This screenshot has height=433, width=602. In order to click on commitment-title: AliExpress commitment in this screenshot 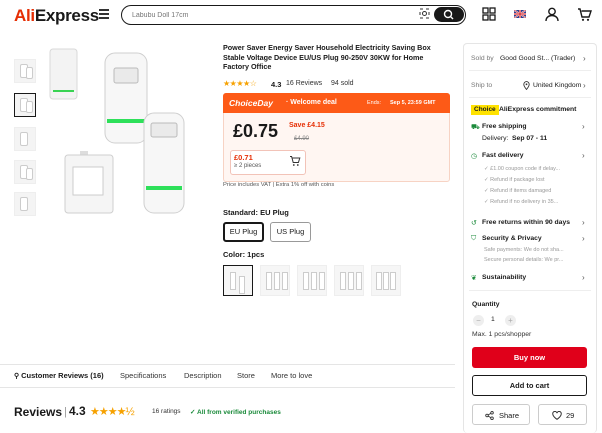, I will do `click(538, 109)`.